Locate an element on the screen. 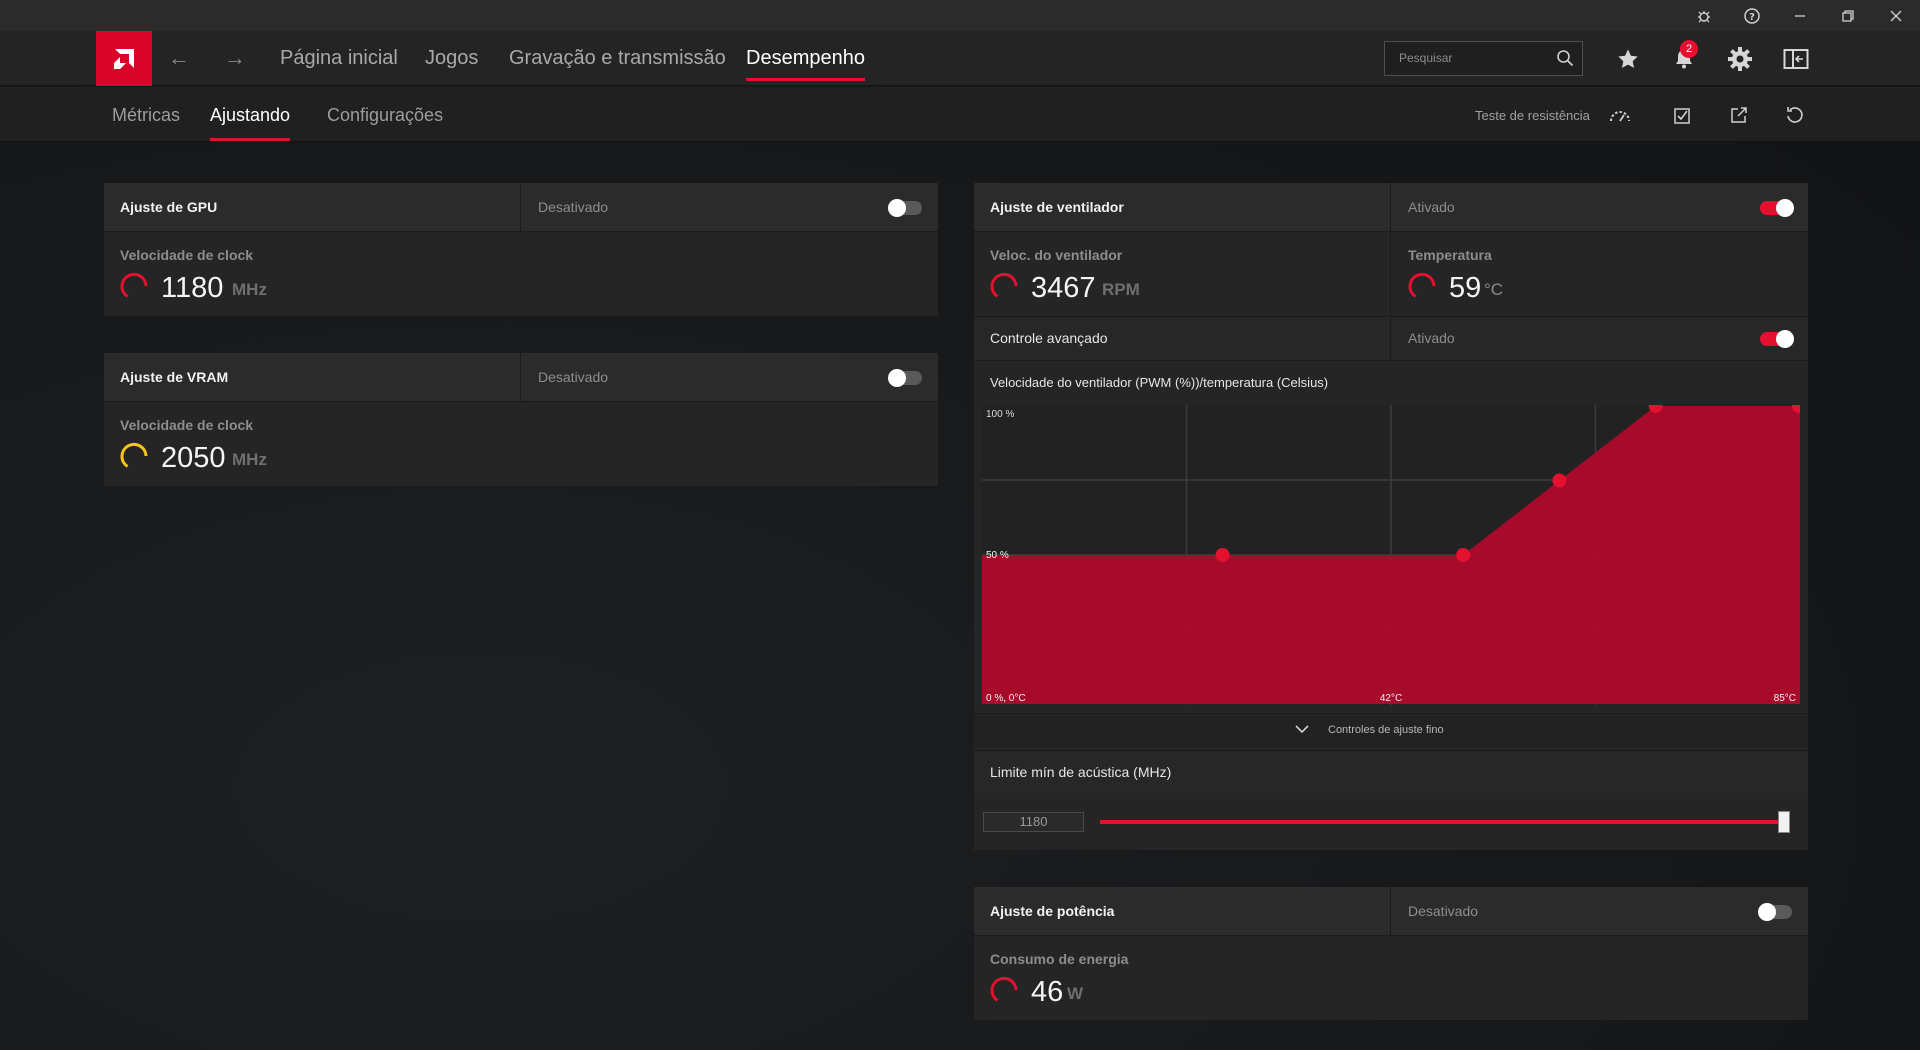  fan-speed-value: 3467 is located at coordinates (1063, 288).